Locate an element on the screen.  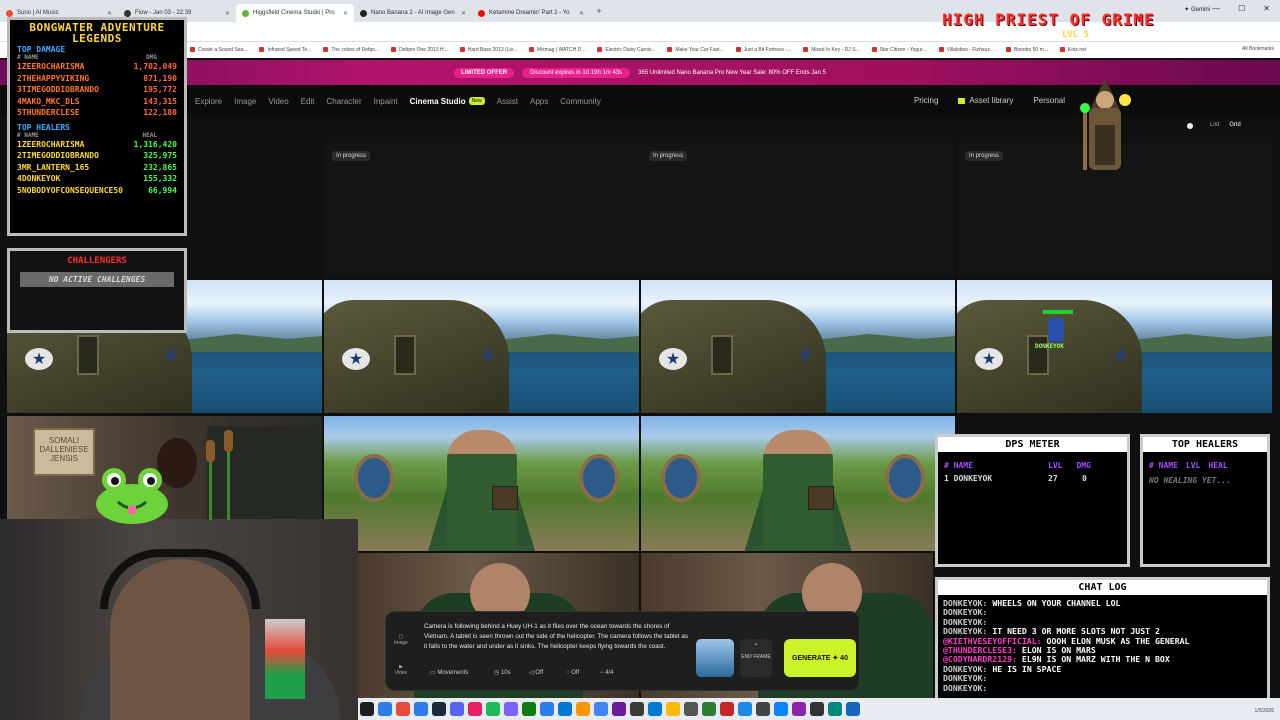
new-tab-button: + is located at coordinates (599, 11).